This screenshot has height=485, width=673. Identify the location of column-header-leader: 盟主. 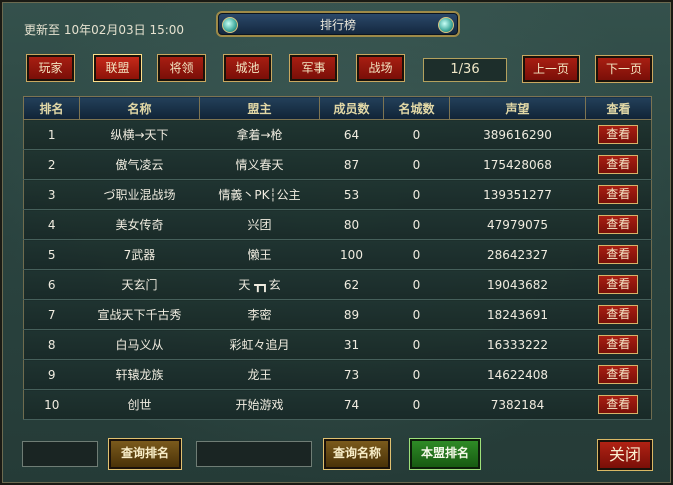
(259, 108).